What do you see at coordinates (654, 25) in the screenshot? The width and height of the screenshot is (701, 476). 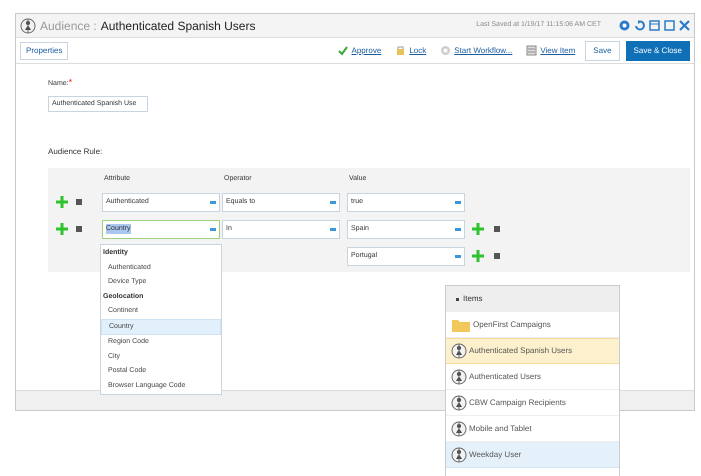 I see `restore-icon` at bounding box center [654, 25].